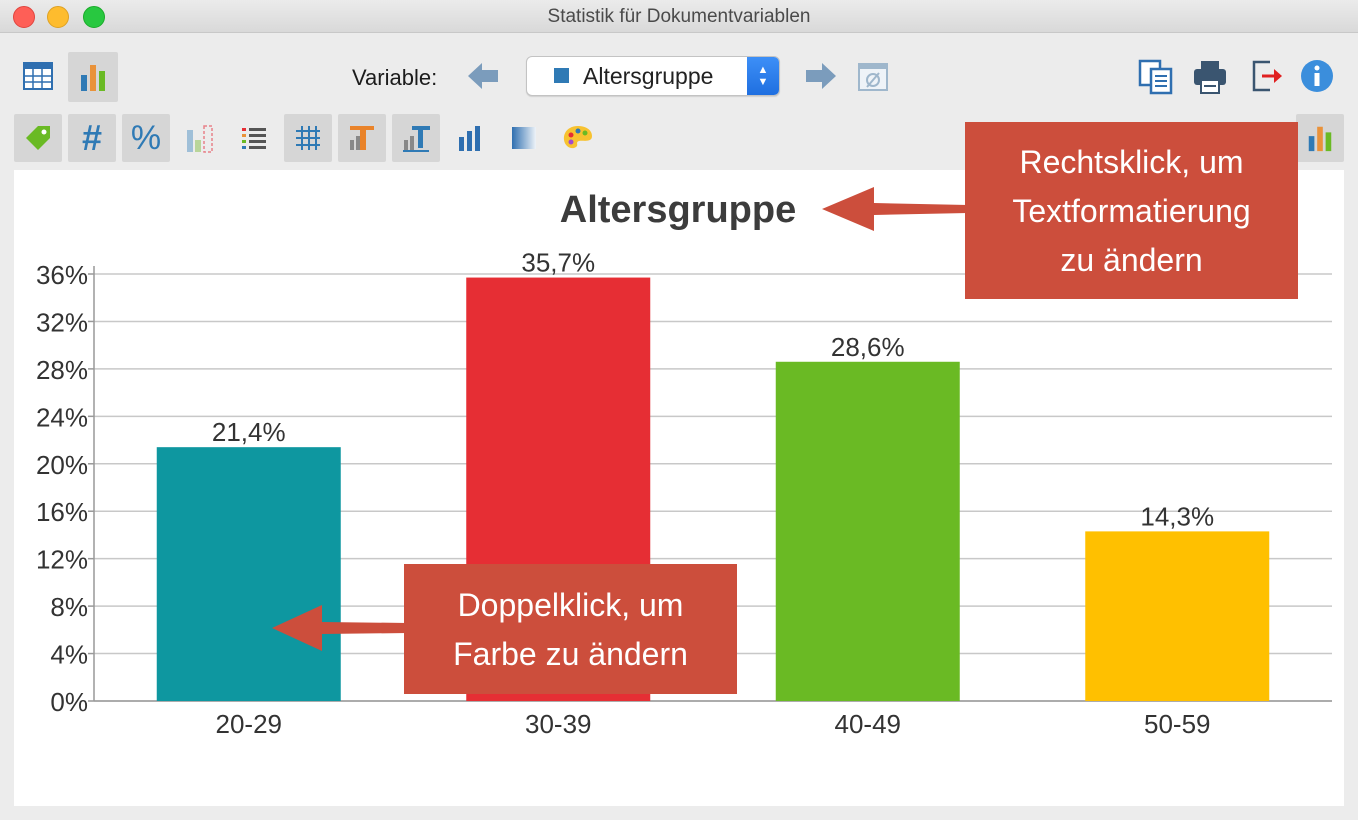  Describe the element at coordinates (69, 607) in the screenshot. I see `y-tick-label: 8%` at that location.